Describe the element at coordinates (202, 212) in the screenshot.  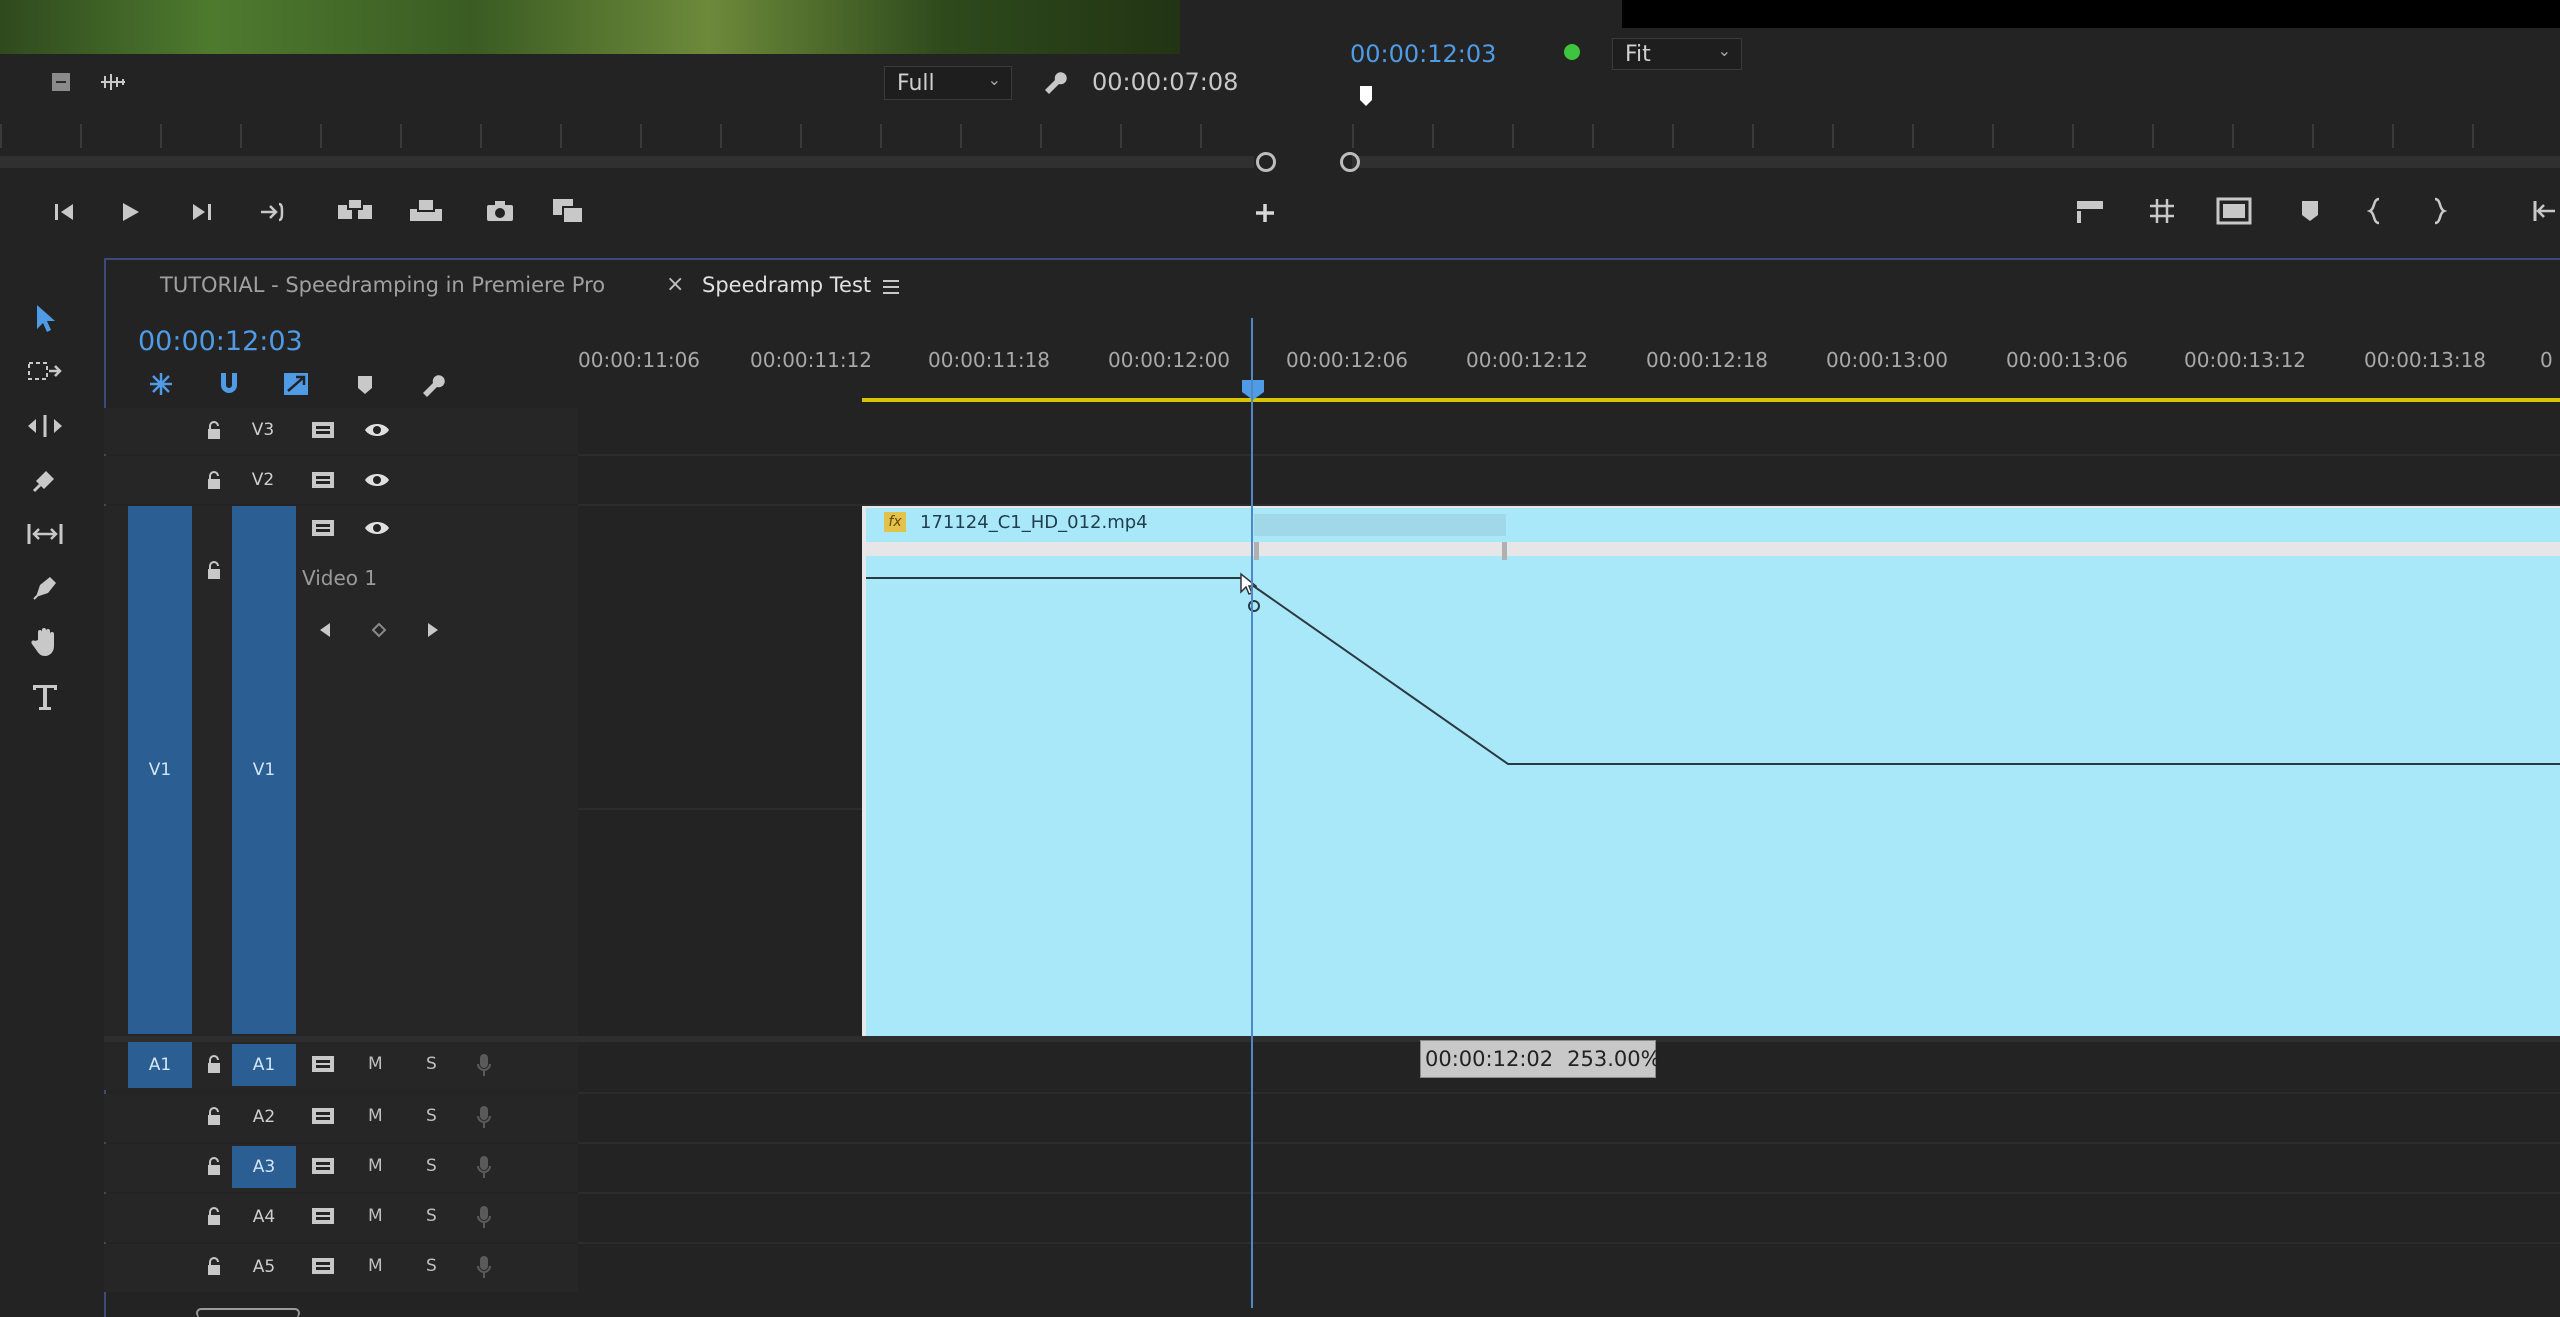
I see `step-forward-icon` at that location.